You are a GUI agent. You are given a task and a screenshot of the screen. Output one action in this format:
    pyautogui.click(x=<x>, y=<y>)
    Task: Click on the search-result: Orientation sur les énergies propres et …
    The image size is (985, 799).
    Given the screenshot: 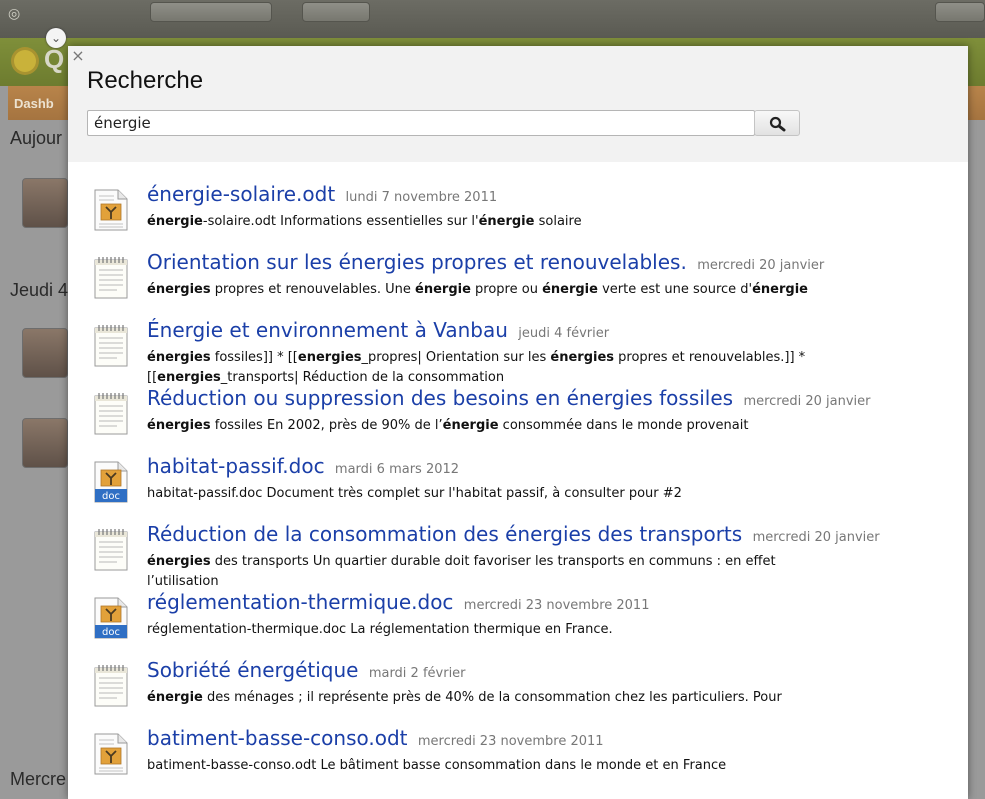 What is the action you would take?
    pyautogui.click(x=518, y=274)
    